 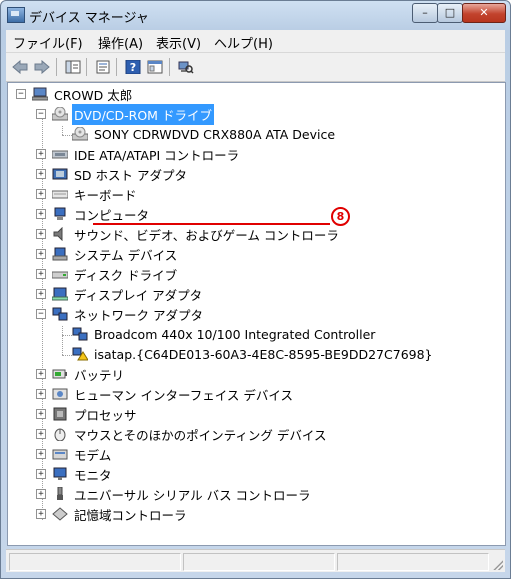 What do you see at coordinates (204, 134) in the screenshot?
I see `tree-device-item: SONY CDRWDVD CRX880A ATA Device` at bounding box center [204, 134].